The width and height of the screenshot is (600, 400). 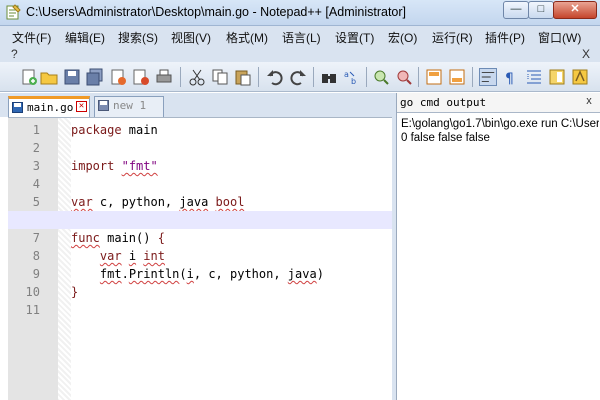 I want to click on wrap-icon, so click(x=488, y=77).